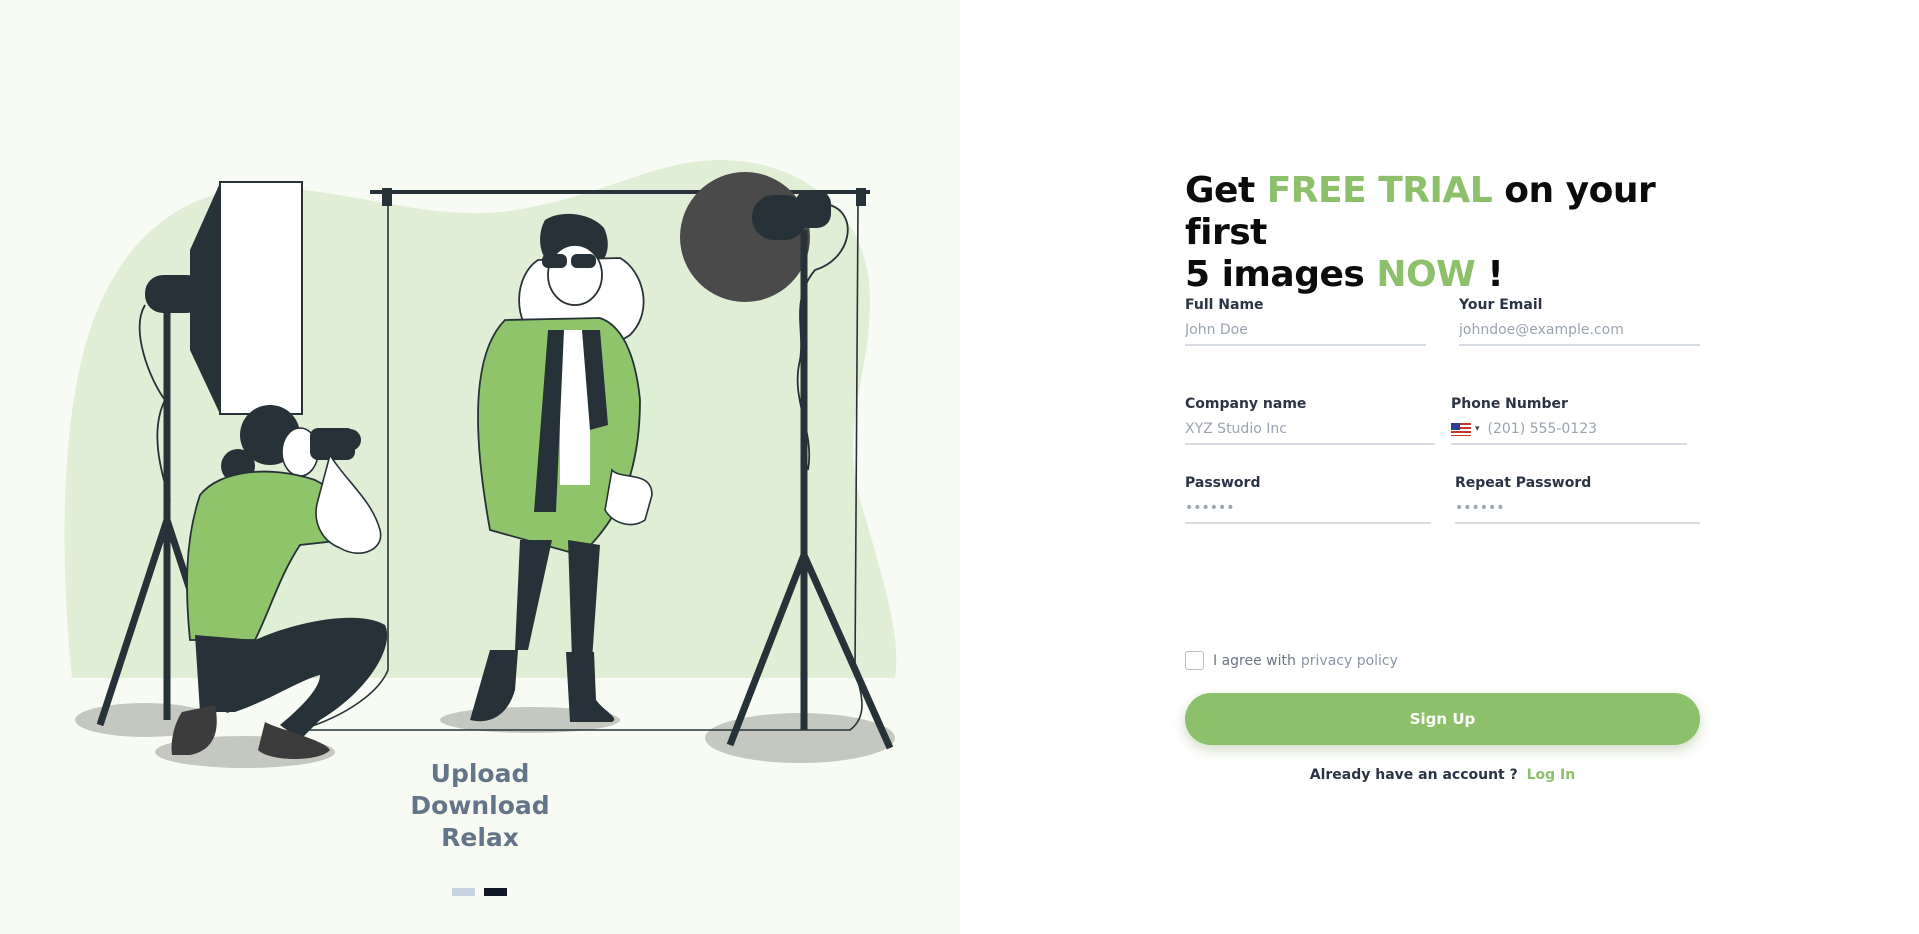 Image resolution: width=1919 pixels, height=934 pixels. I want to click on password-input, so click(1308, 508).